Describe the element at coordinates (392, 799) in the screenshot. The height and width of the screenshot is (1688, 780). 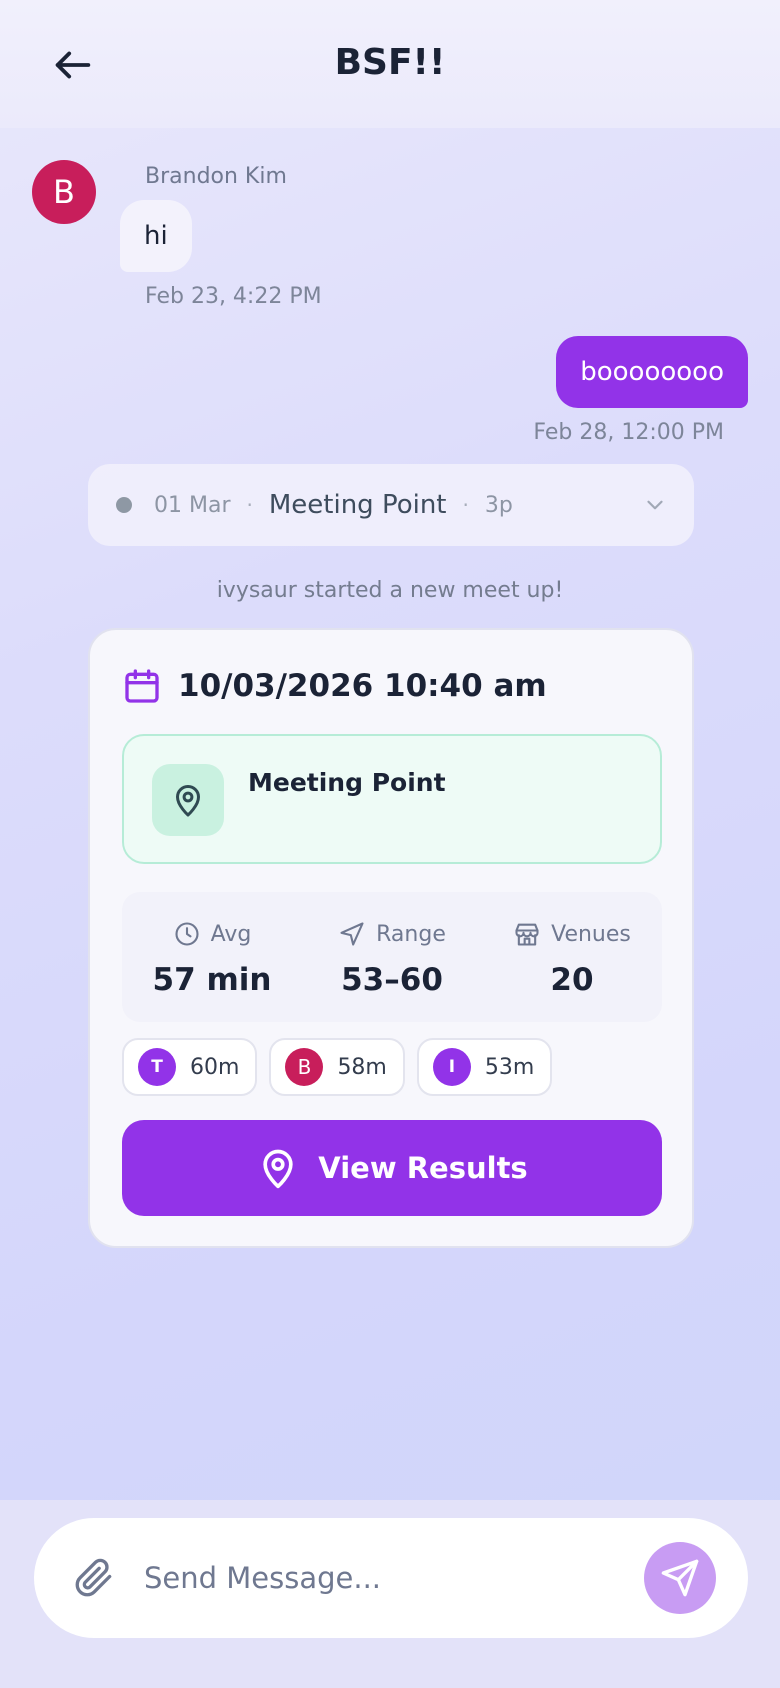
I see `location-box: Meeting Point` at that location.